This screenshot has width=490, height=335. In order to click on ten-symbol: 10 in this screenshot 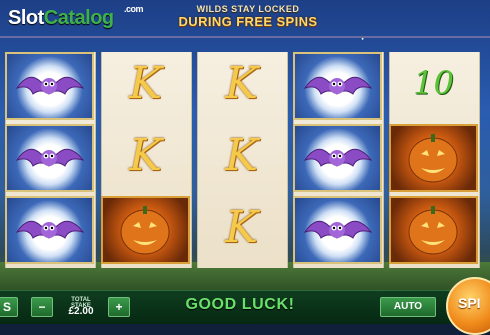, I will do `click(433, 86)`.